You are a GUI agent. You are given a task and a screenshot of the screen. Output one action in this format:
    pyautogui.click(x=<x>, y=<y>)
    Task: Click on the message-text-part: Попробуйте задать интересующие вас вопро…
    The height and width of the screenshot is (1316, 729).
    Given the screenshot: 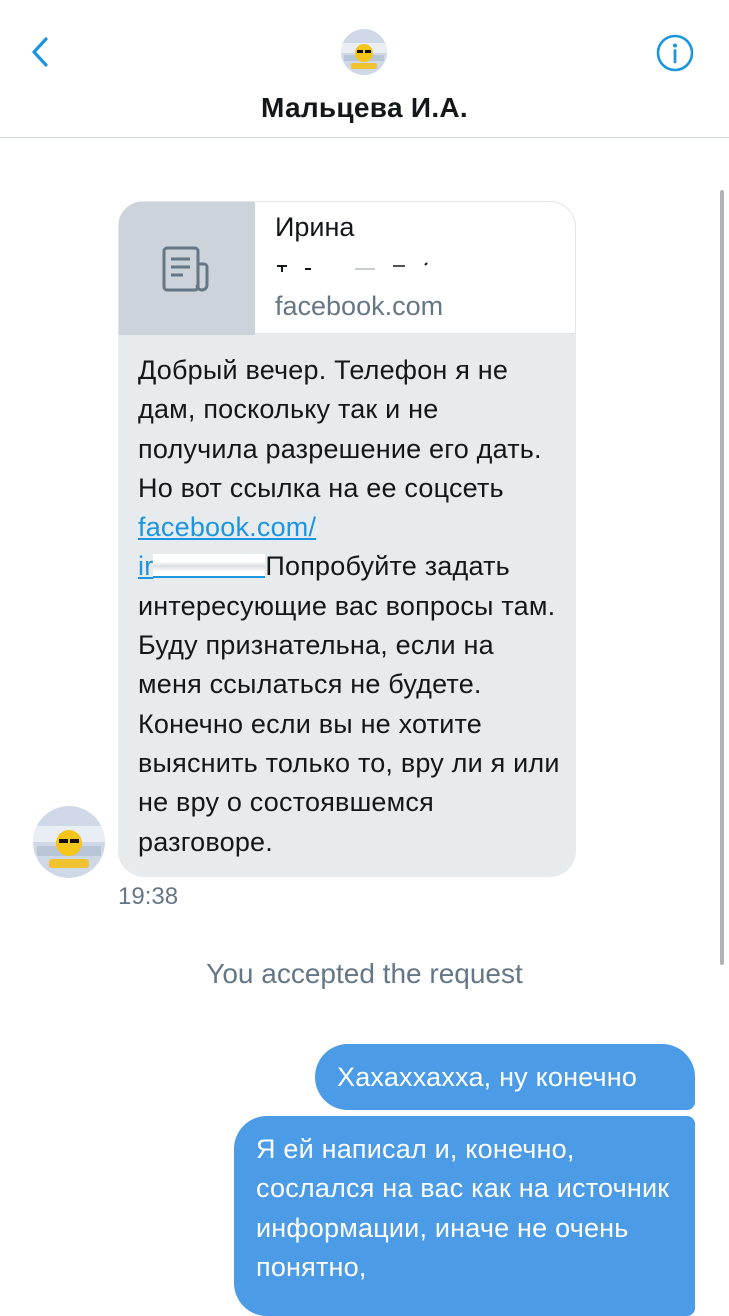 What is the action you would take?
    pyautogui.click(x=349, y=704)
    